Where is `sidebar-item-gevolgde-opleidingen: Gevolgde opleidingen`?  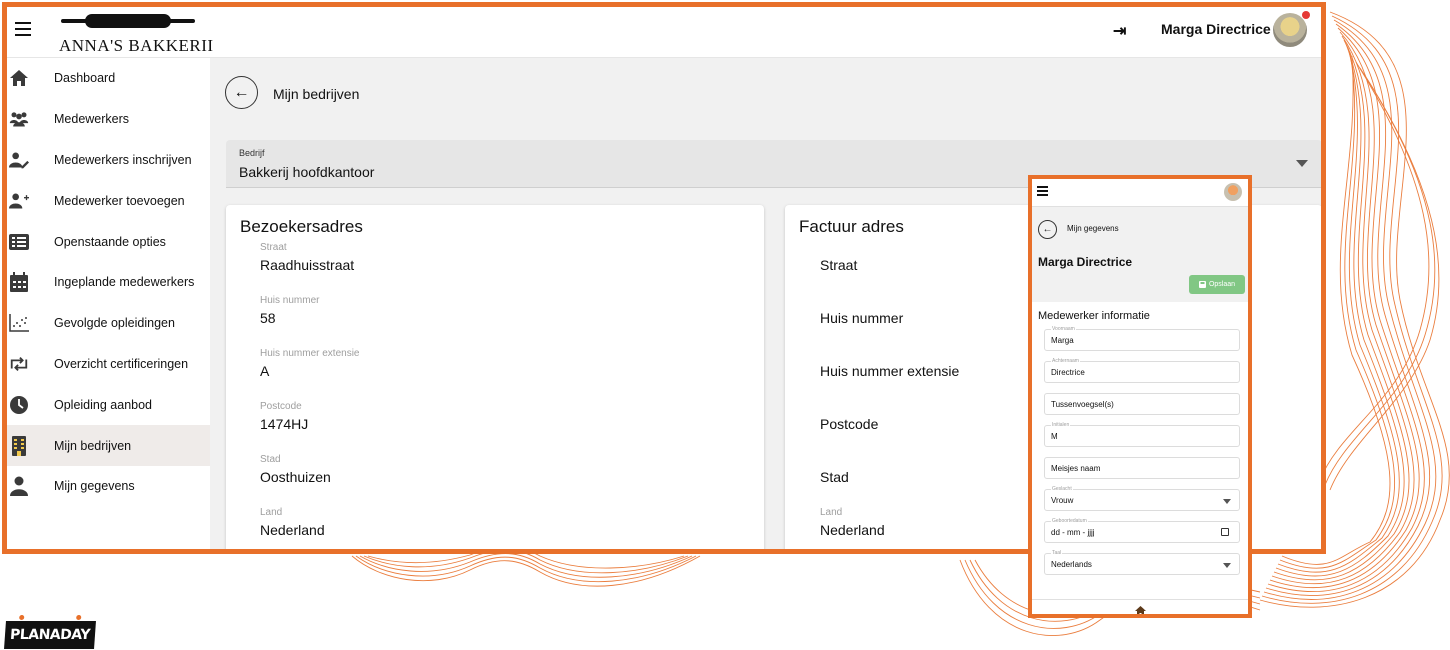 sidebar-item-gevolgde-opleidingen: Gevolgde opleidingen is located at coordinates (108, 323).